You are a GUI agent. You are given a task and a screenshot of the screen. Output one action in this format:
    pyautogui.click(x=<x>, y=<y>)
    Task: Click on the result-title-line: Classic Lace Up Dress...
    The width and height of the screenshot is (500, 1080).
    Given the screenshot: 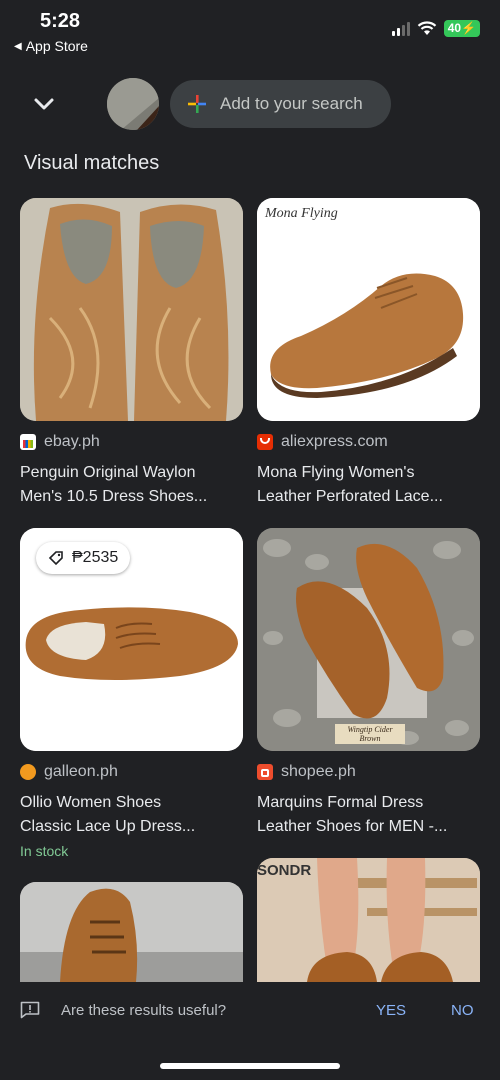 What is the action you would take?
    pyautogui.click(x=108, y=826)
    